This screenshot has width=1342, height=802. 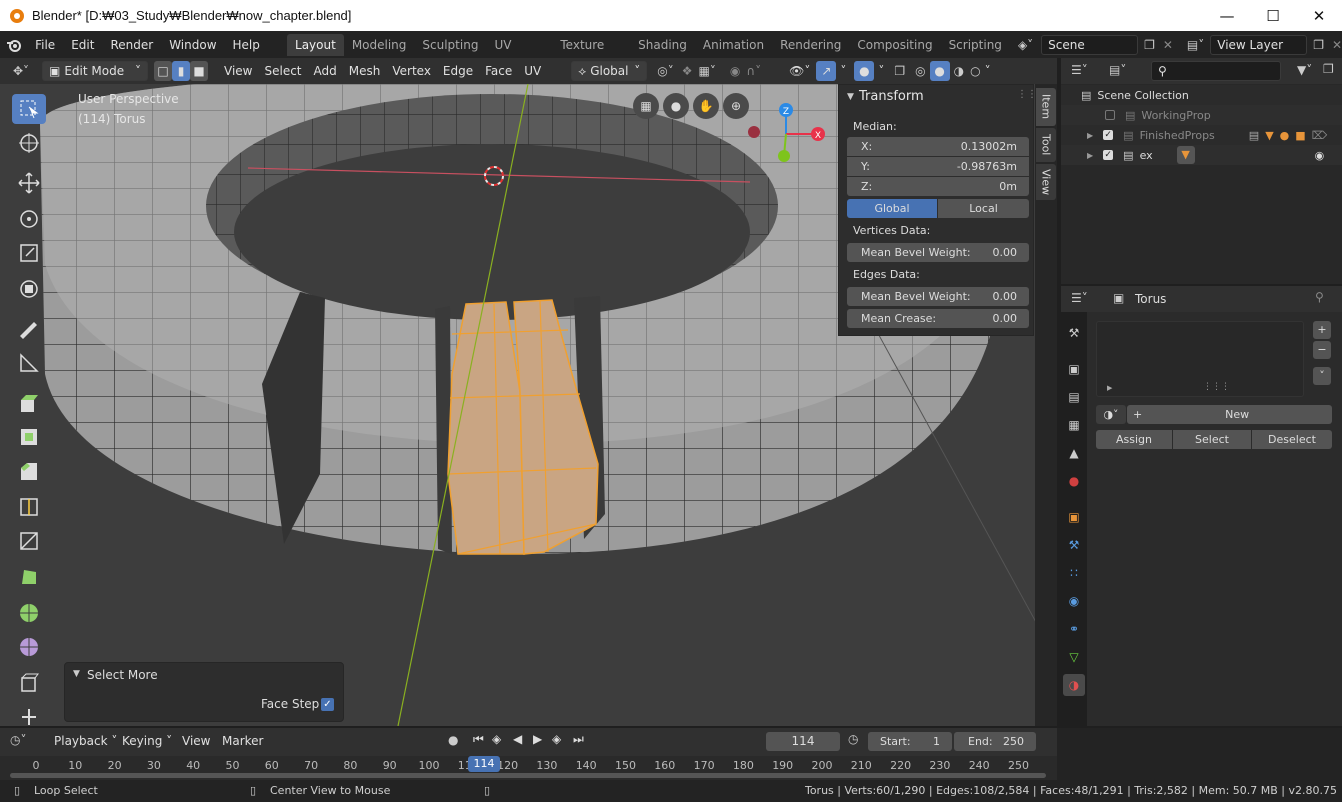 I want to click on stopwatch-icon: ◷, so click(x=853, y=739).